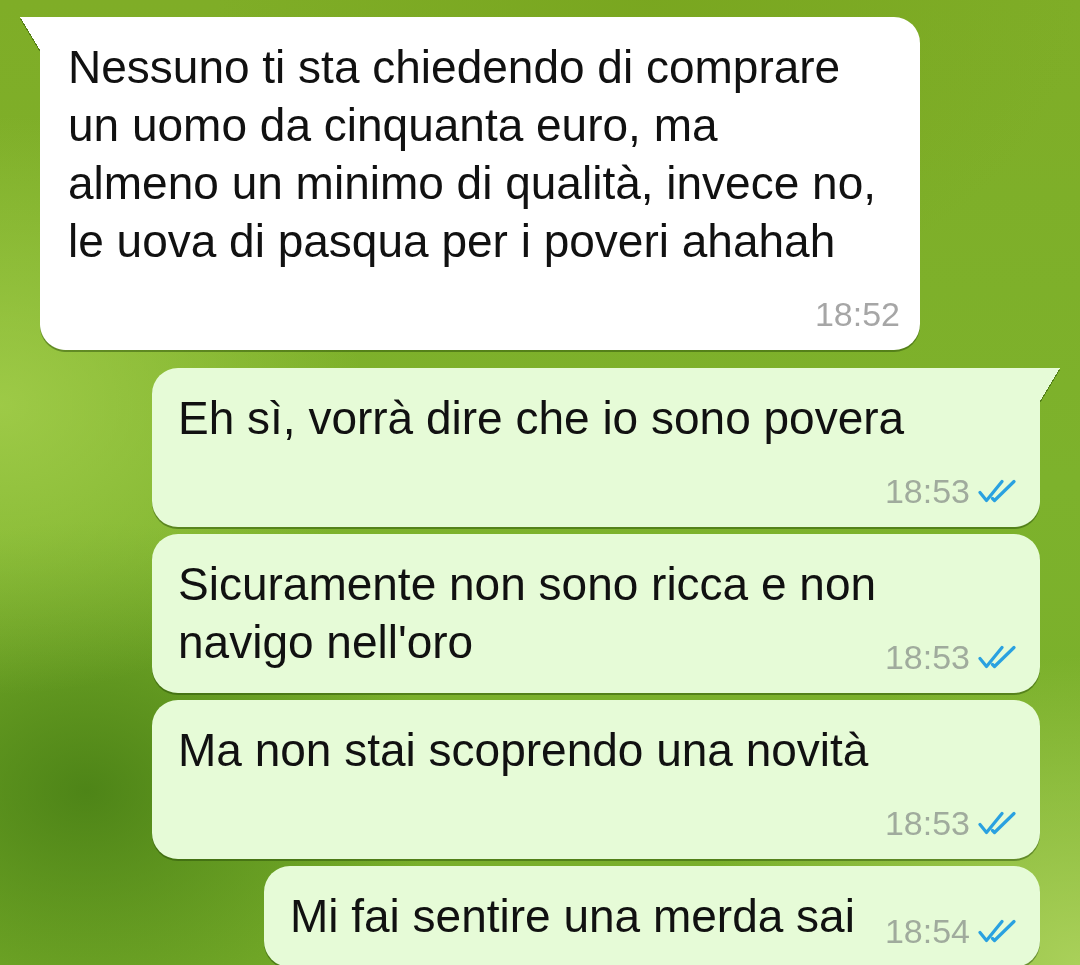  What do you see at coordinates (857, 314) in the screenshot?
I see `message-time: 18:52` at bounding box center [857, 314].